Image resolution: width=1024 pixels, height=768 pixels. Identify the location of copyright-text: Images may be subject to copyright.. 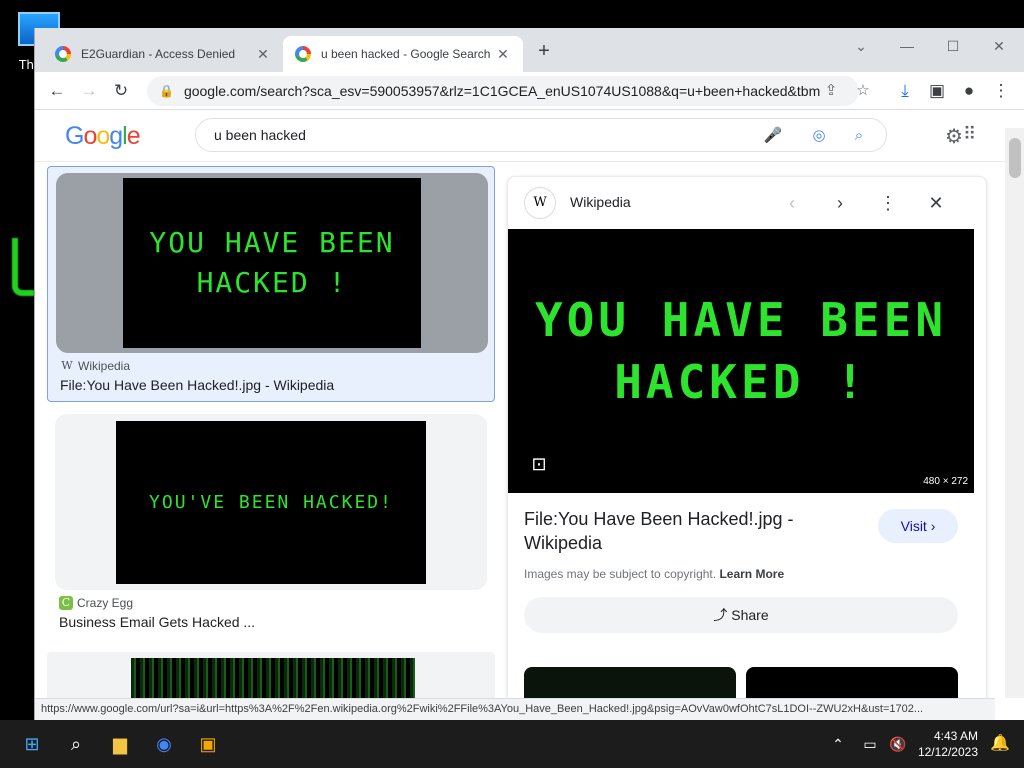
(620, 574).